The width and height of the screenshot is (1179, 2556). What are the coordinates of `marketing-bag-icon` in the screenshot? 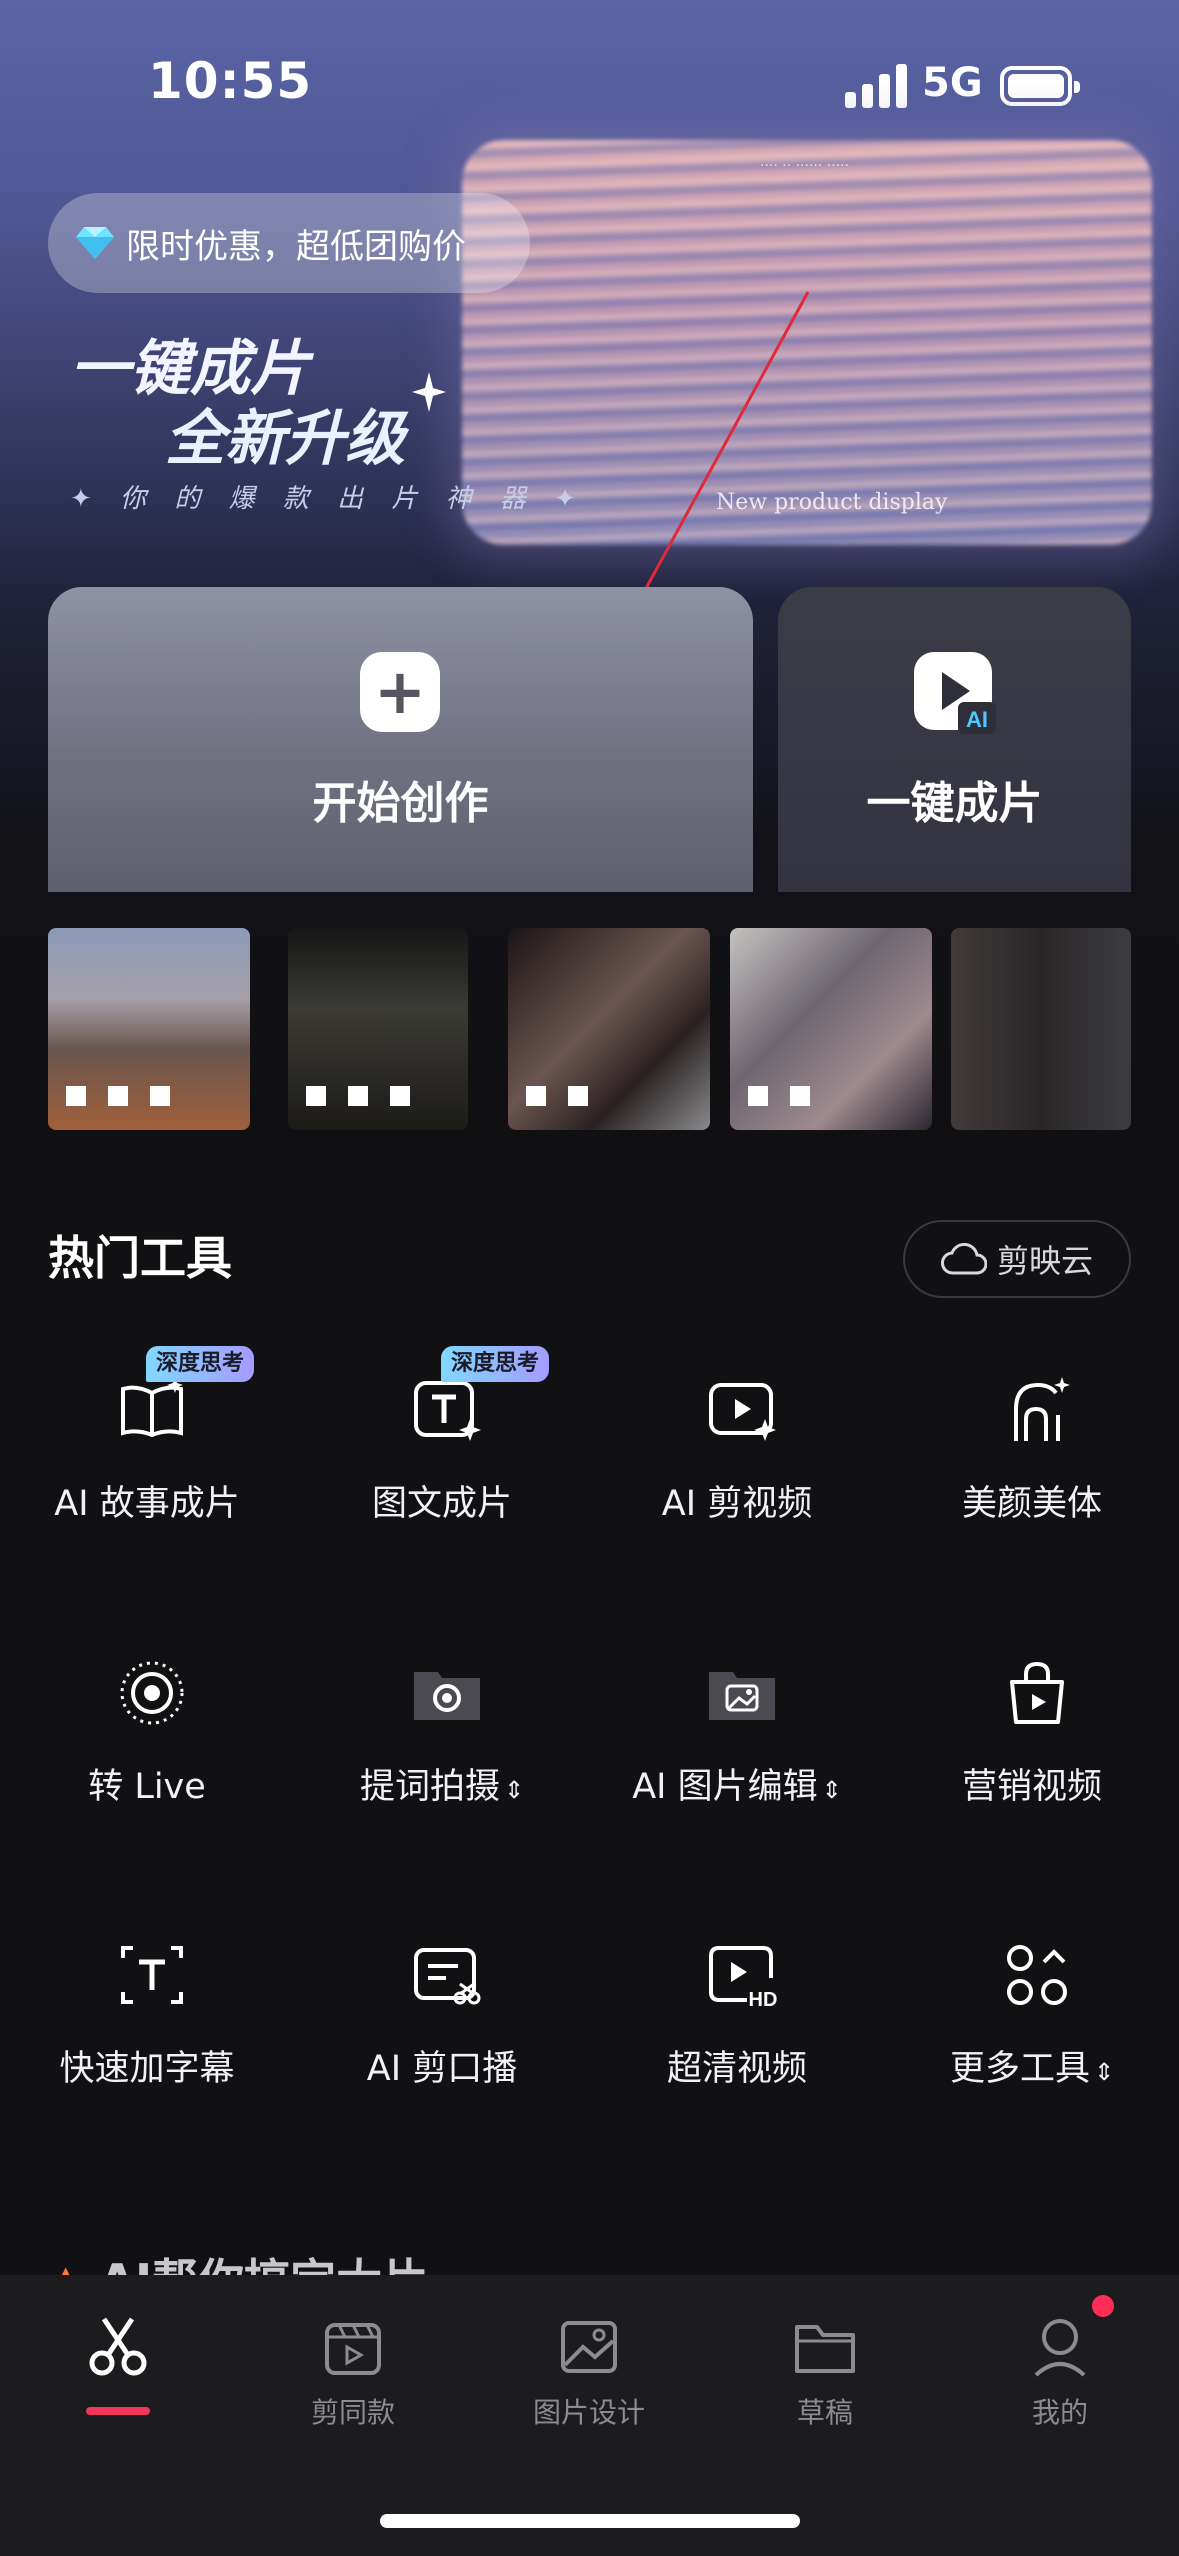 It's located at (1037, 1692).